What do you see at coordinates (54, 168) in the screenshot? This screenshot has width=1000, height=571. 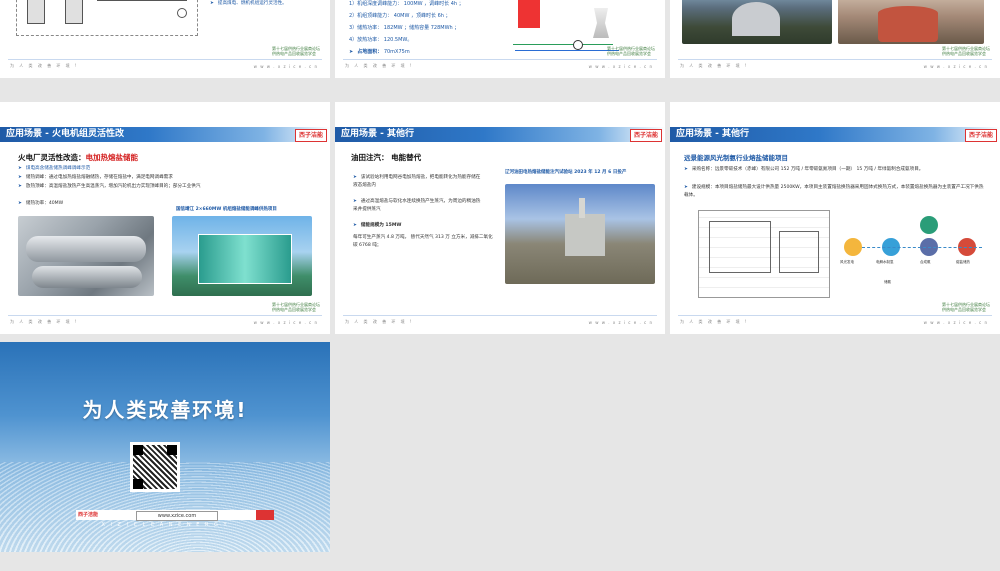 I see `bullet-1: ➤ 煤电高含储盐储热调峰调峰示范` at bounding box center [54, 168].